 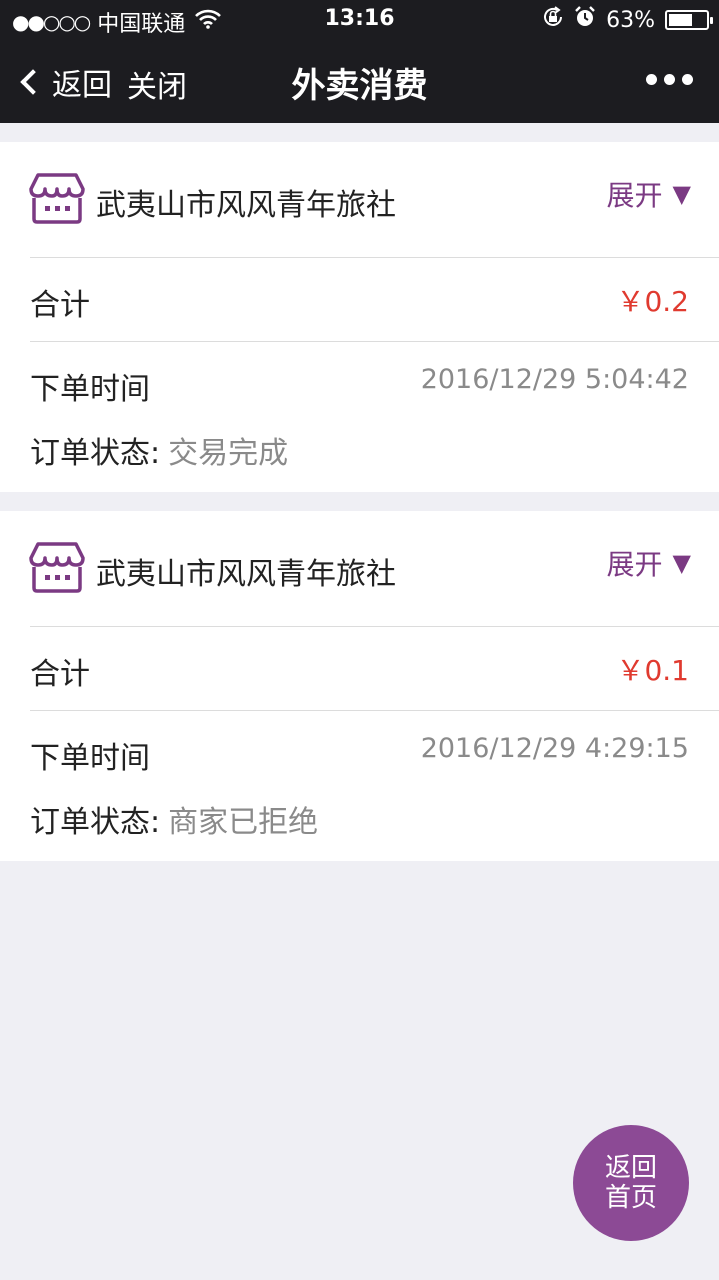 I want to click on page-title: 外卖消费, so click(x=359, y=86).